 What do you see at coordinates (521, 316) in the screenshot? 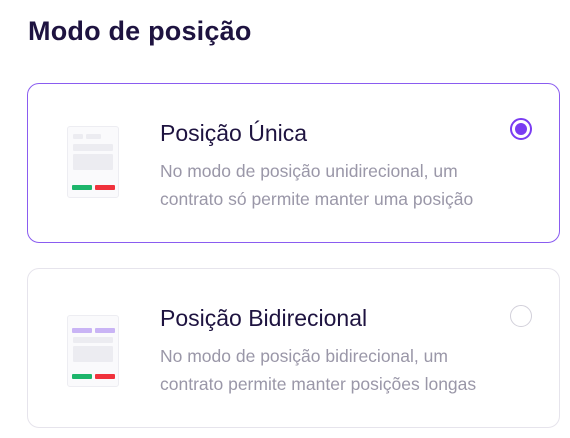
I see `radio-unselected` at bounding box center [521, 316].